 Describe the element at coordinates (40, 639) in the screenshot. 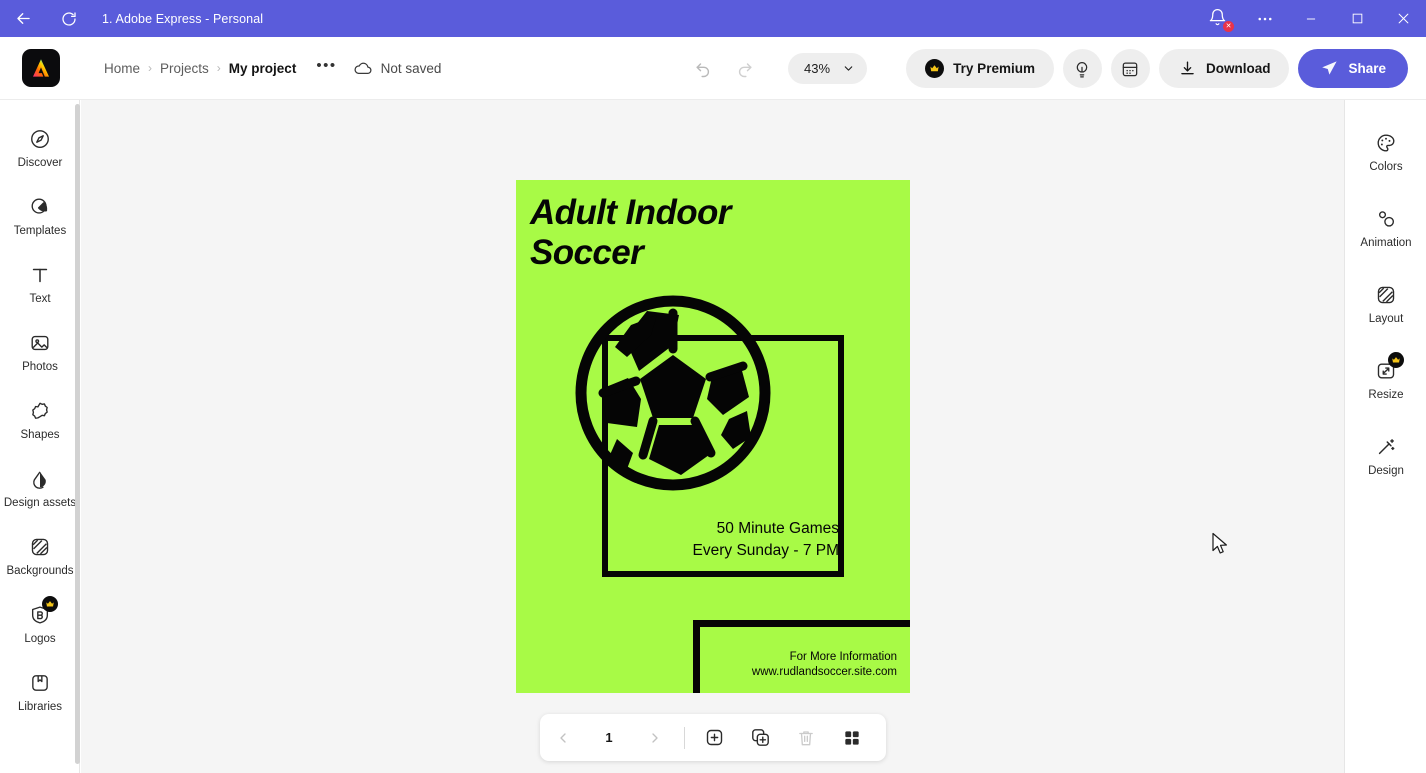

I see `sidebar-item-label: Logos` at that location.